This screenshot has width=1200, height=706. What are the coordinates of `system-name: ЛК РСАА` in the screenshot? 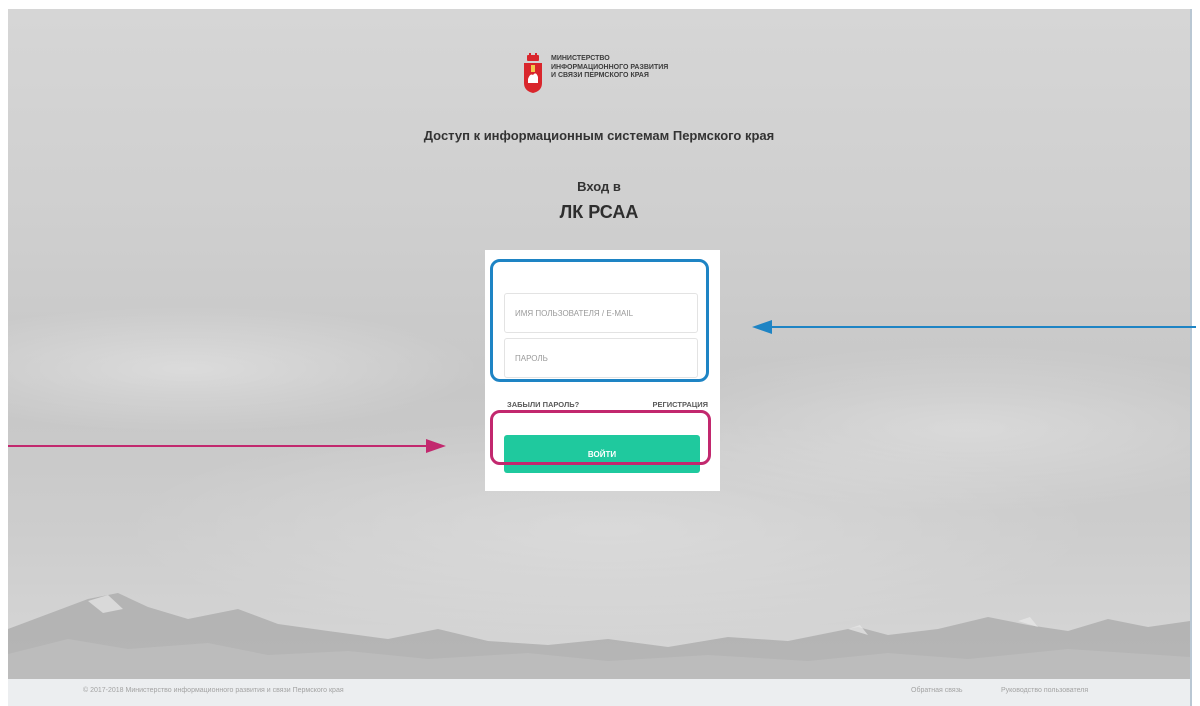 It's located at (599, 212).